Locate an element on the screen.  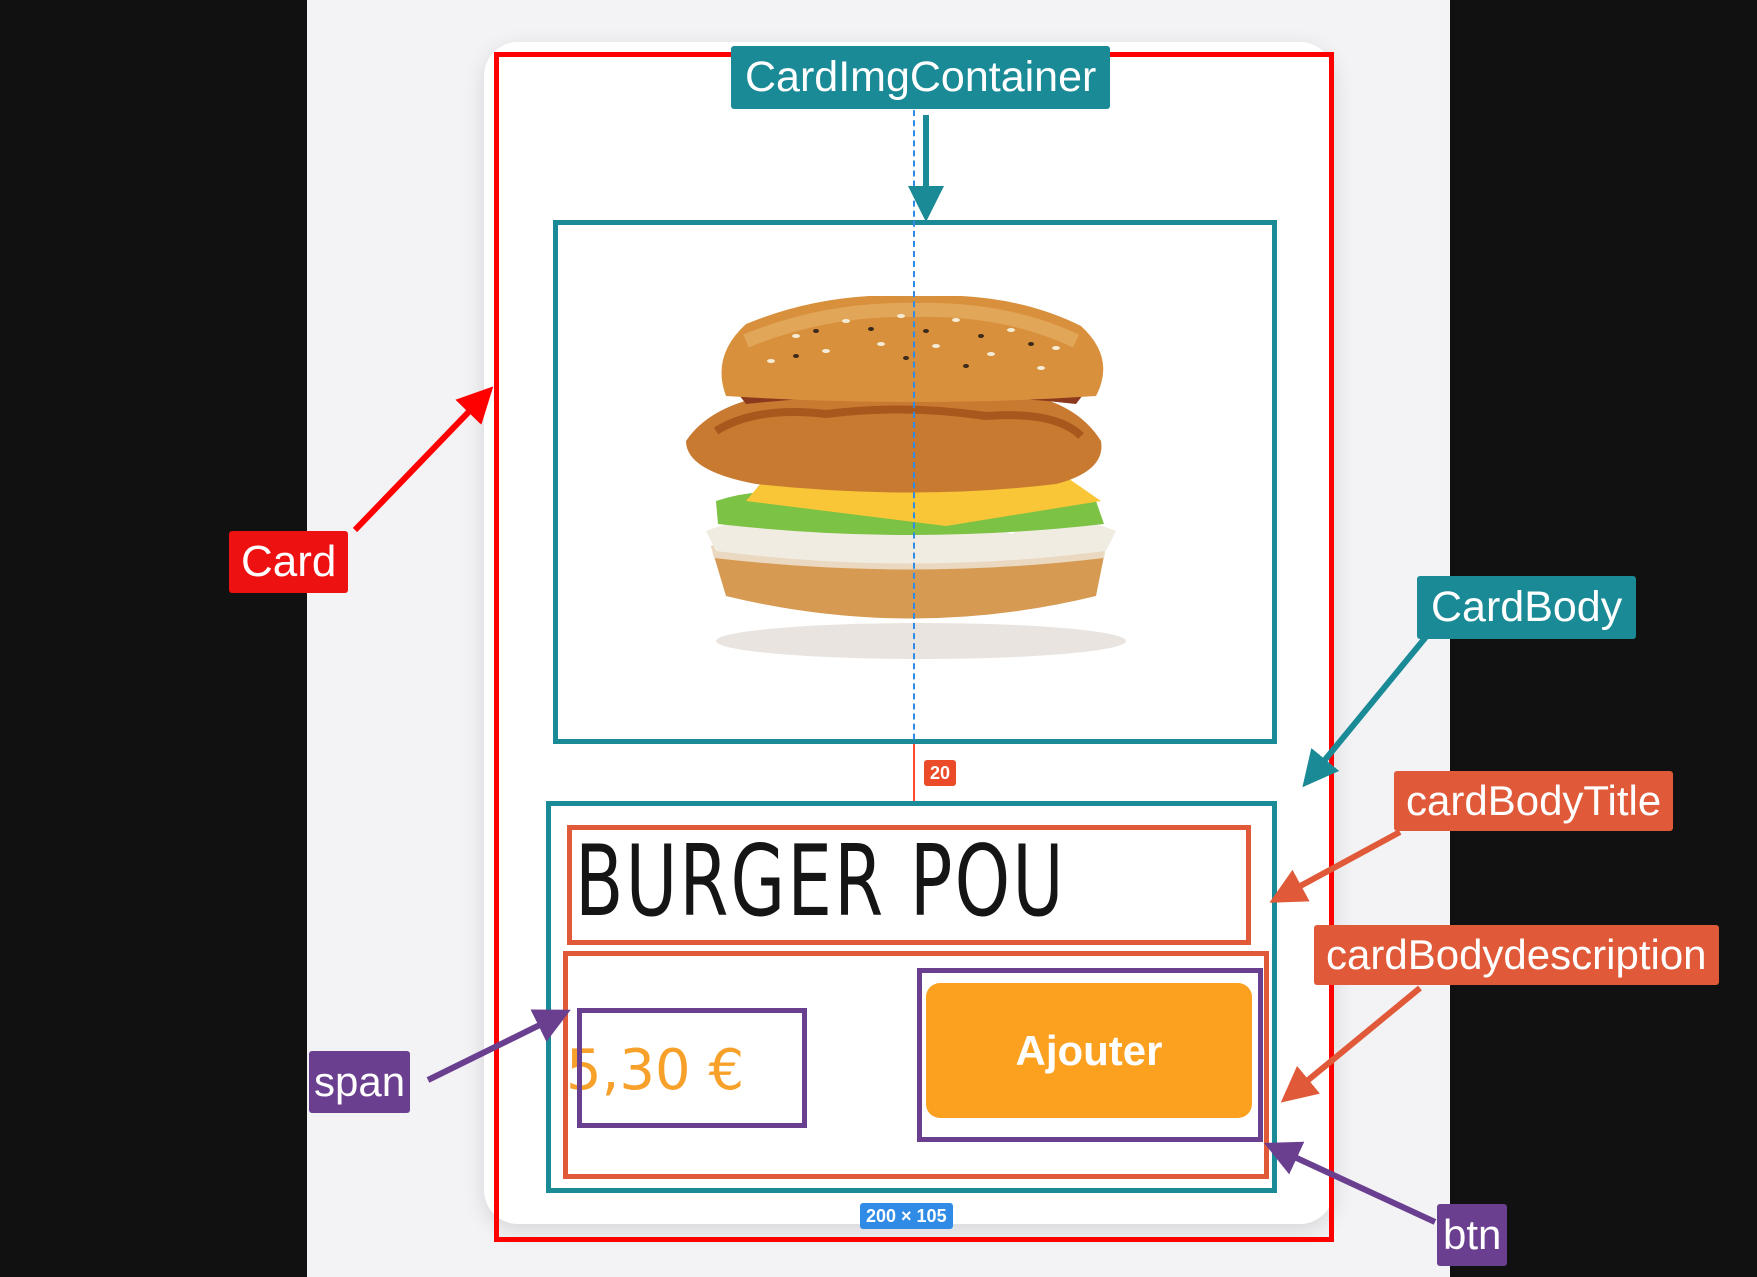
span-outline is located at coordinates (692, 1068).